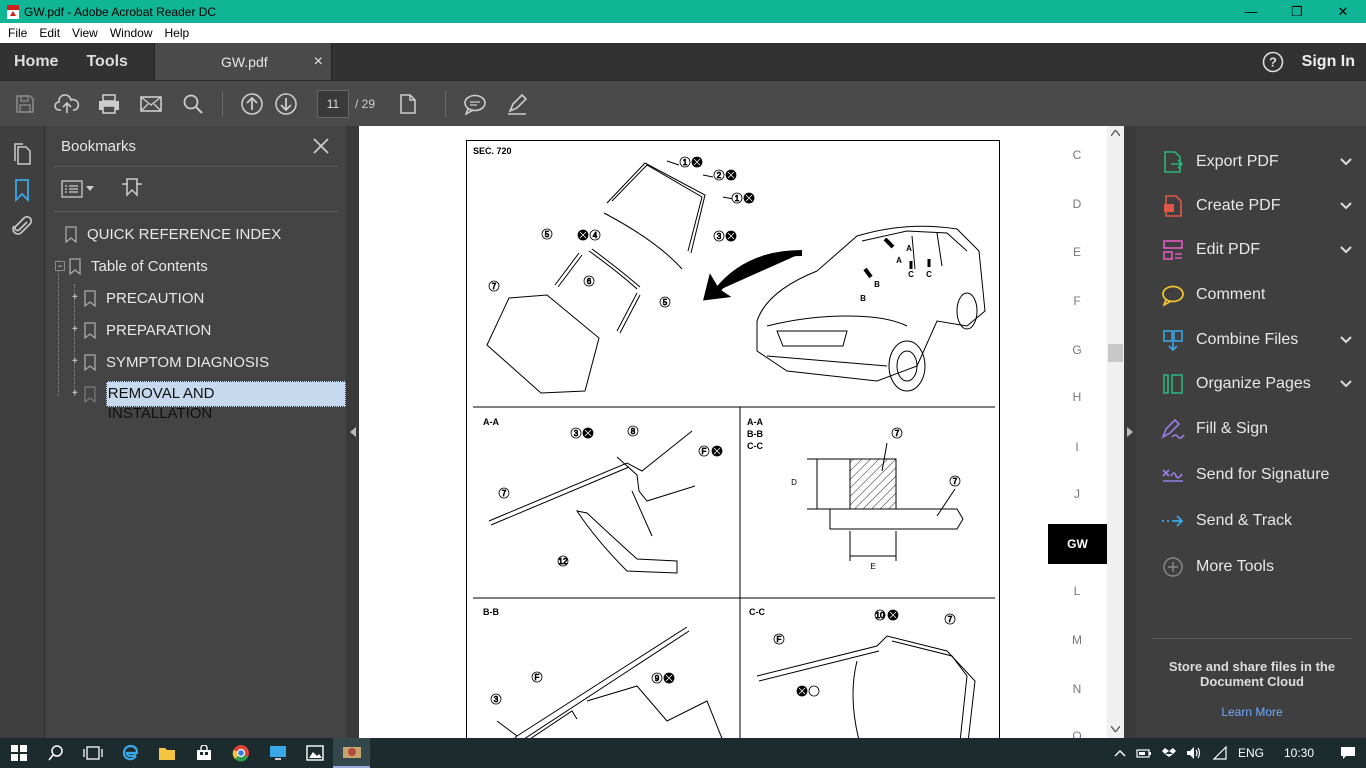  What do you see at coordinates (1256, 206) in the screenshot?
I see `tool-create-pdf: Create PDF` at bounding box center [1256, 206].